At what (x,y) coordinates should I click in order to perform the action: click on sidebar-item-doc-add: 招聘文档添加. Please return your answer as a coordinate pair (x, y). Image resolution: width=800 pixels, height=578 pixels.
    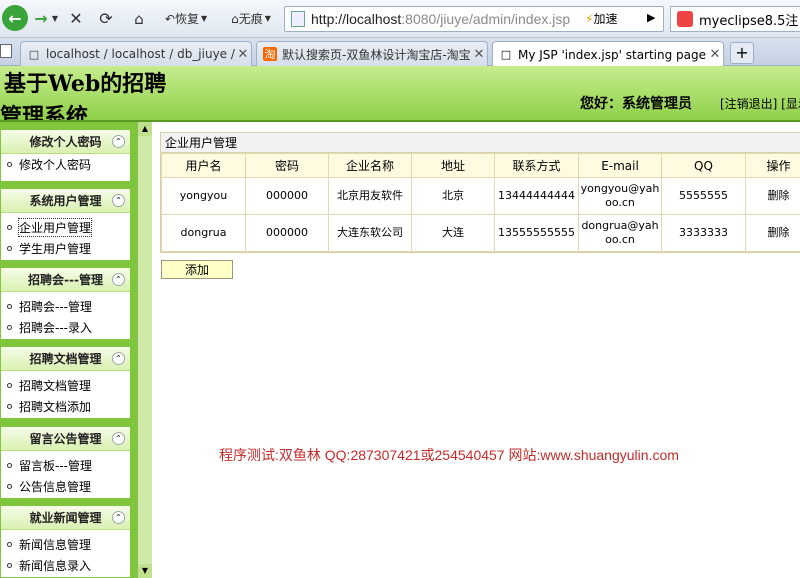
    Looking at the image, I should click on (65, 406).